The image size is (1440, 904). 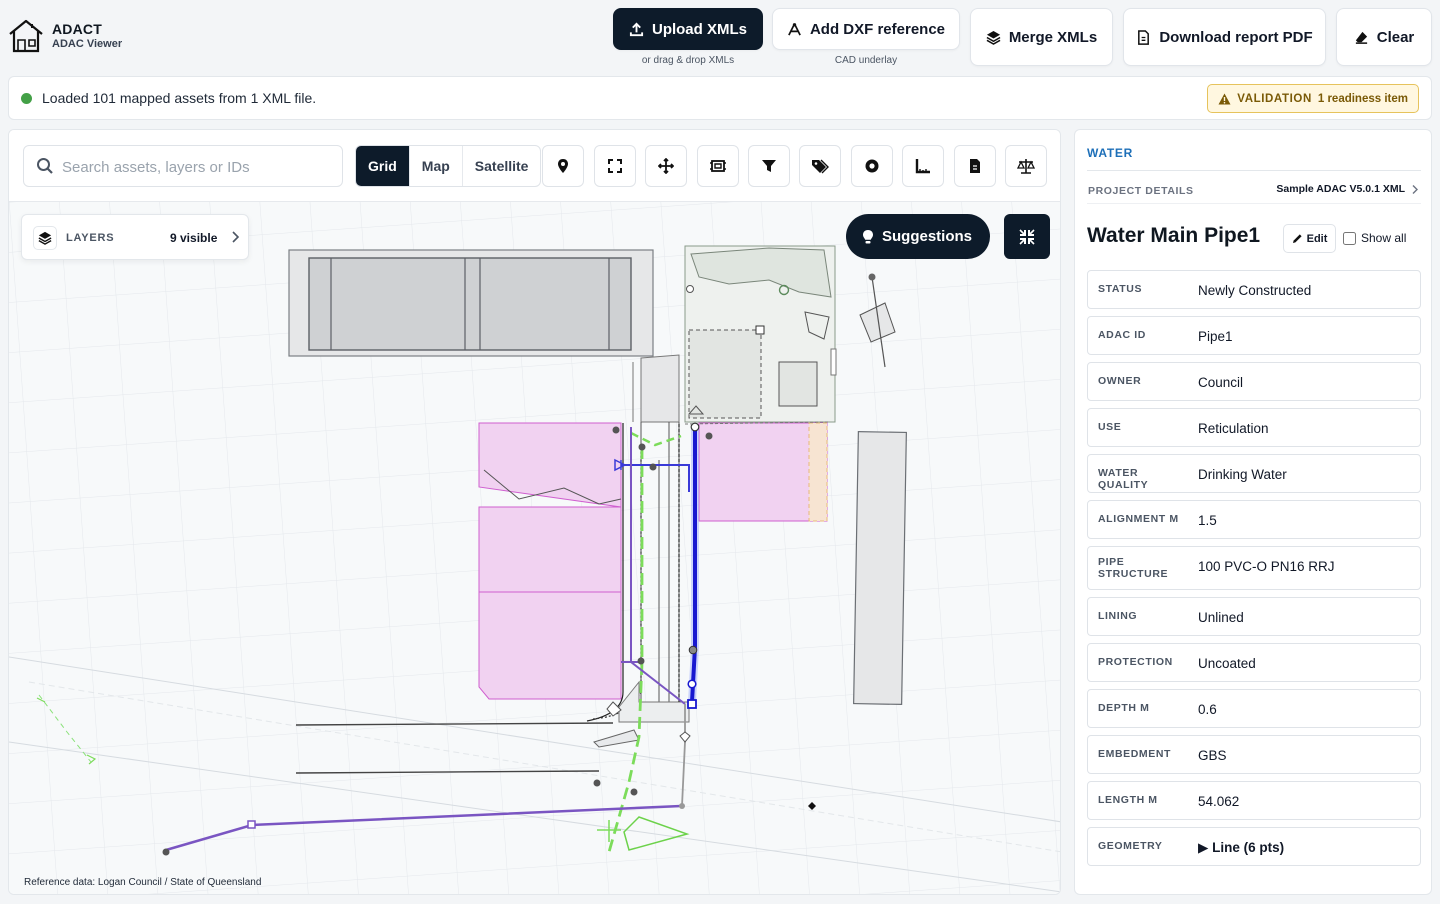 I want to click on warning-icon, so click(x=1224, y=98).